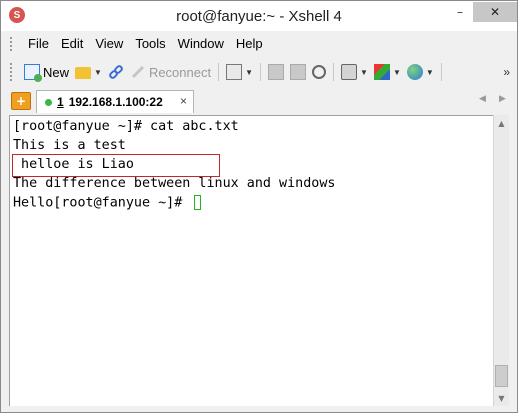 Image resolution: width=518 pixels, height=413 pixels. Describe the element at coordinates (116, 165) in the screenshot. I see `highlight-annotation-box` at that location.